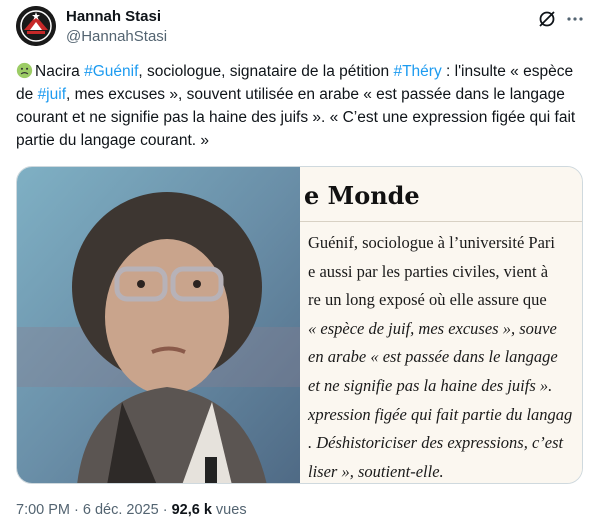  Describe the element at coordinates (121, 510) in the screenshot. I see `tweet-date: 6 déc. 2025` at that location.